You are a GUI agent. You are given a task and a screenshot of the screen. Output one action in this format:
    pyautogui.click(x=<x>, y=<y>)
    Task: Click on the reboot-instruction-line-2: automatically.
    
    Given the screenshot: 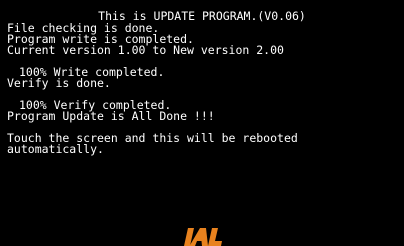 What is the action you would take?
    pyautogui.click(x=55, y=149)
    